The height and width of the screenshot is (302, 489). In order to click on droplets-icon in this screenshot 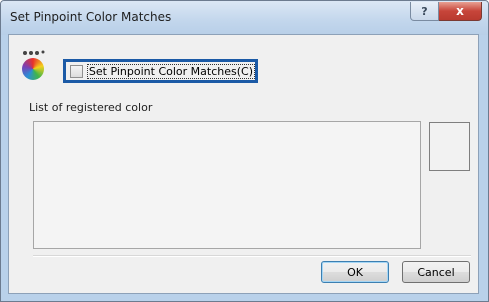, I will do `click(34, 52)`.